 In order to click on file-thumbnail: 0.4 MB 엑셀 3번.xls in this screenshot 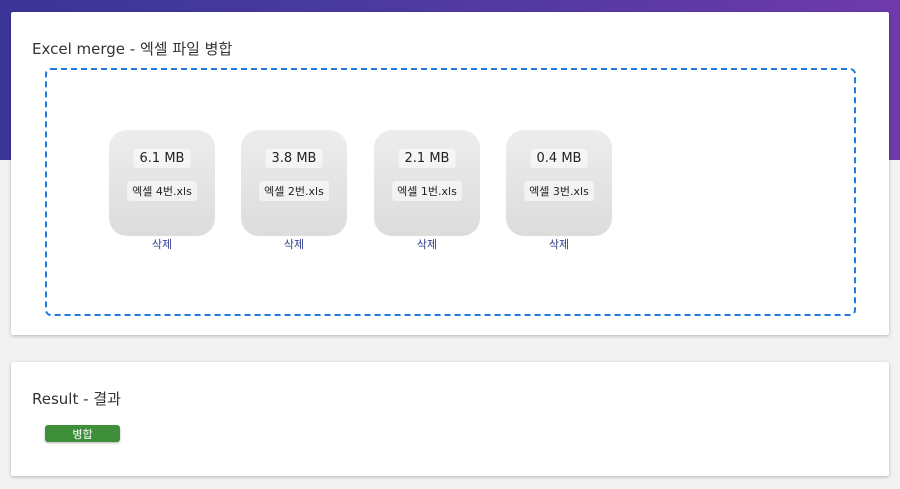, I will do `click(559, 183)`.